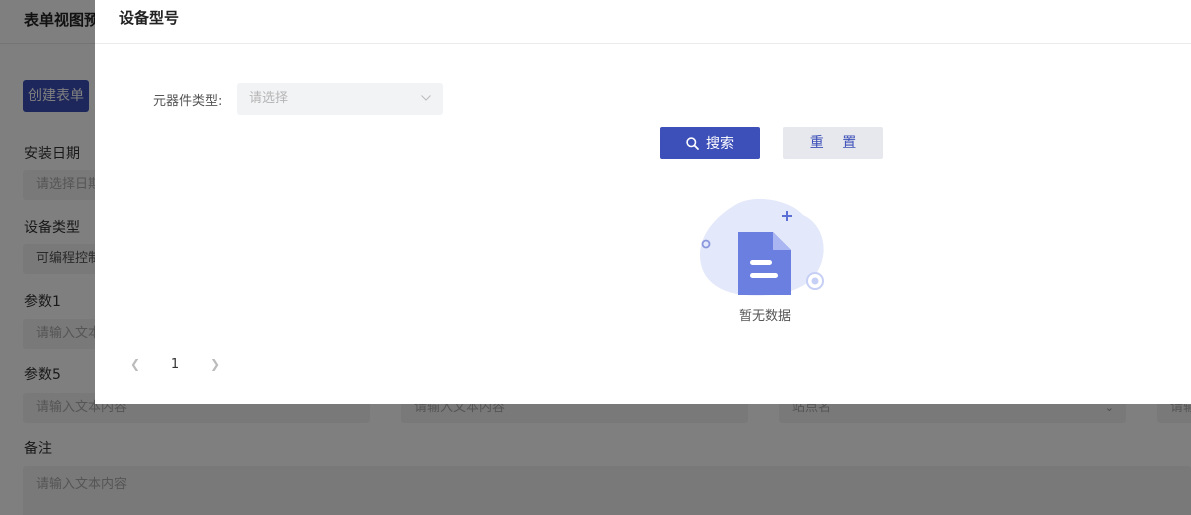  What do you see at coordinates (340, 99) in the screenshot?
I see `component-type-select: 请选择` at bounding box center [340, 99].